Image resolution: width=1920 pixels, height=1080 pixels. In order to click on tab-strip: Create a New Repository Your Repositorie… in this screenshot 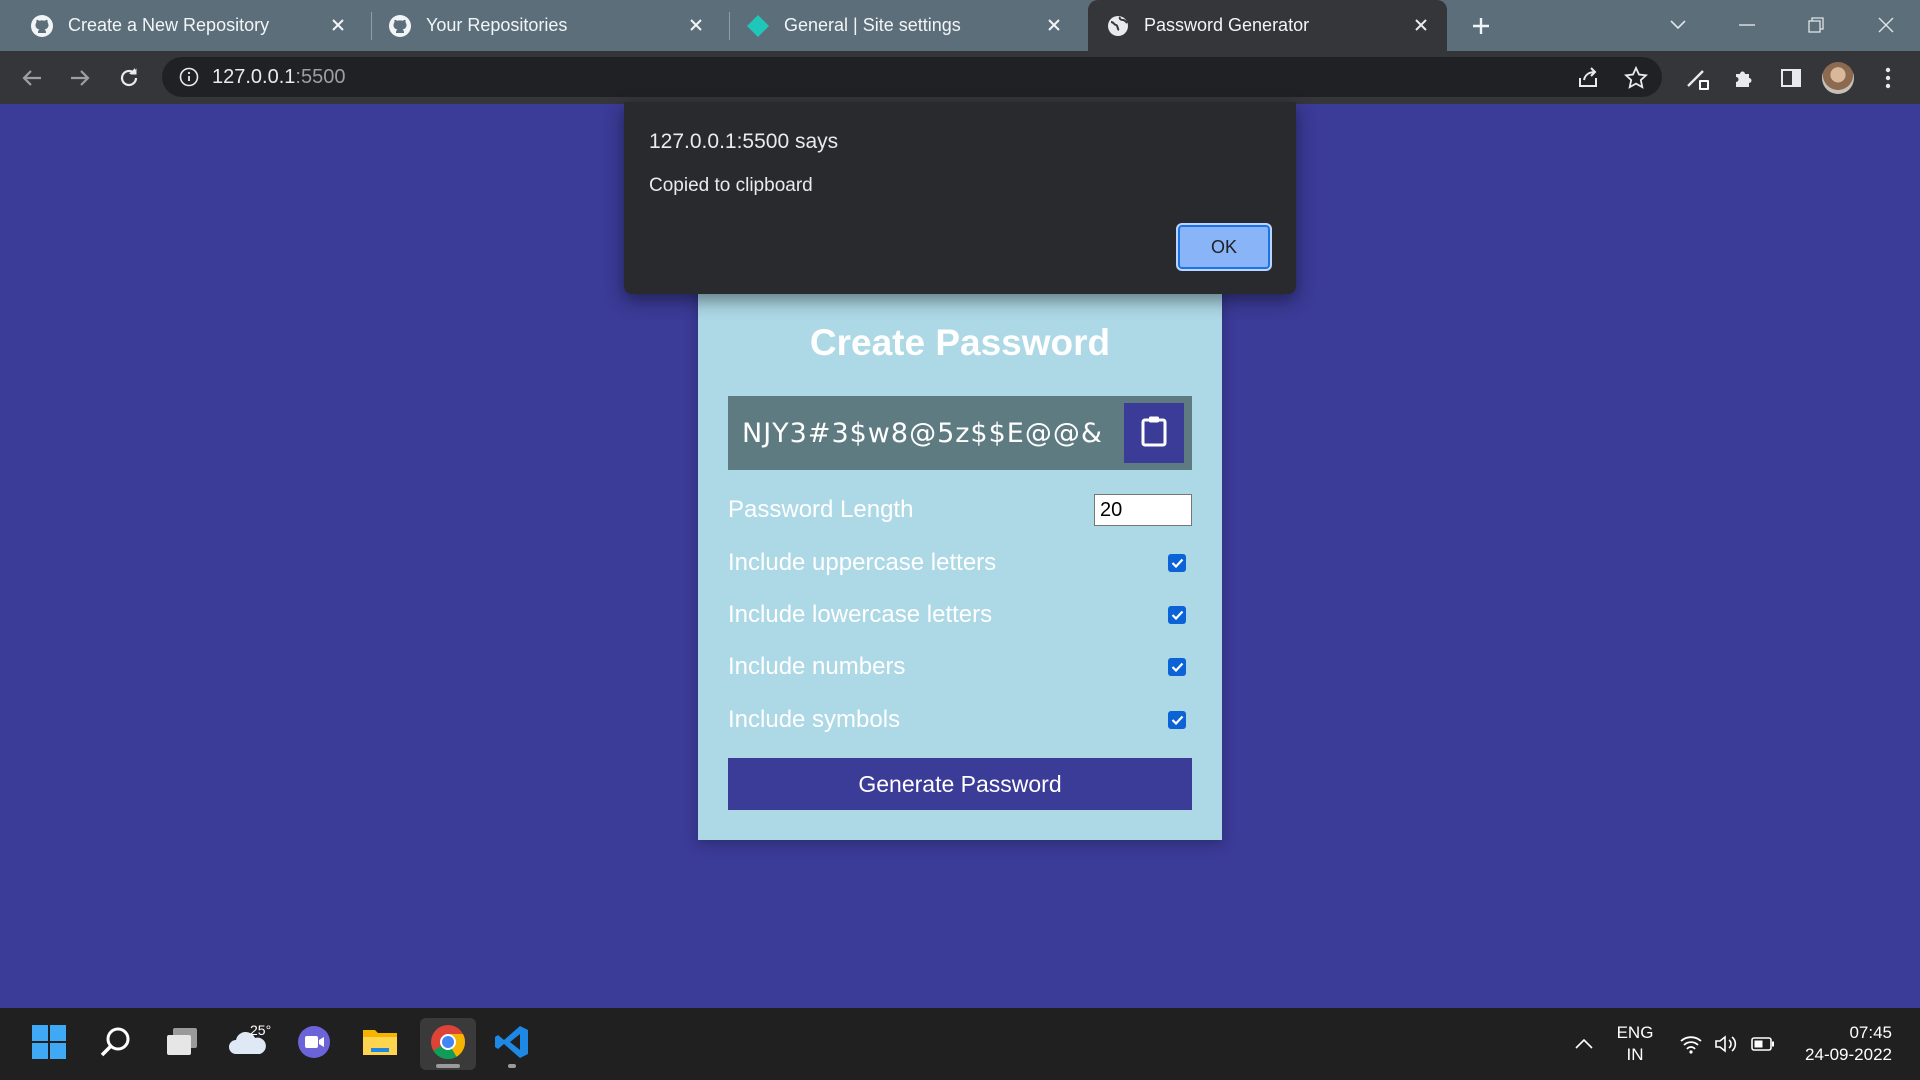, I will do `click(960, 25)`.